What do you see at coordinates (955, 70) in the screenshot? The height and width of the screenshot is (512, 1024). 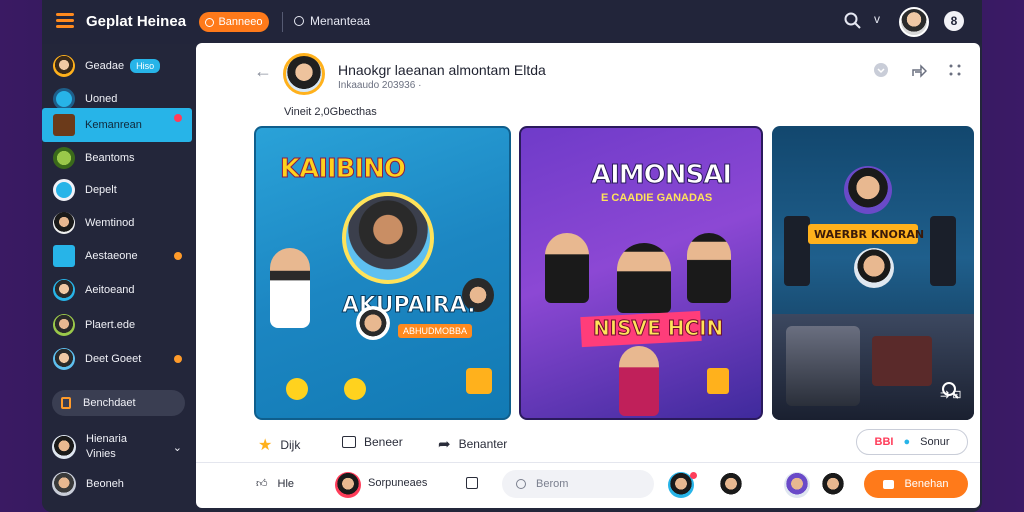 I see `more-icon` at bounding box center [955, 70].